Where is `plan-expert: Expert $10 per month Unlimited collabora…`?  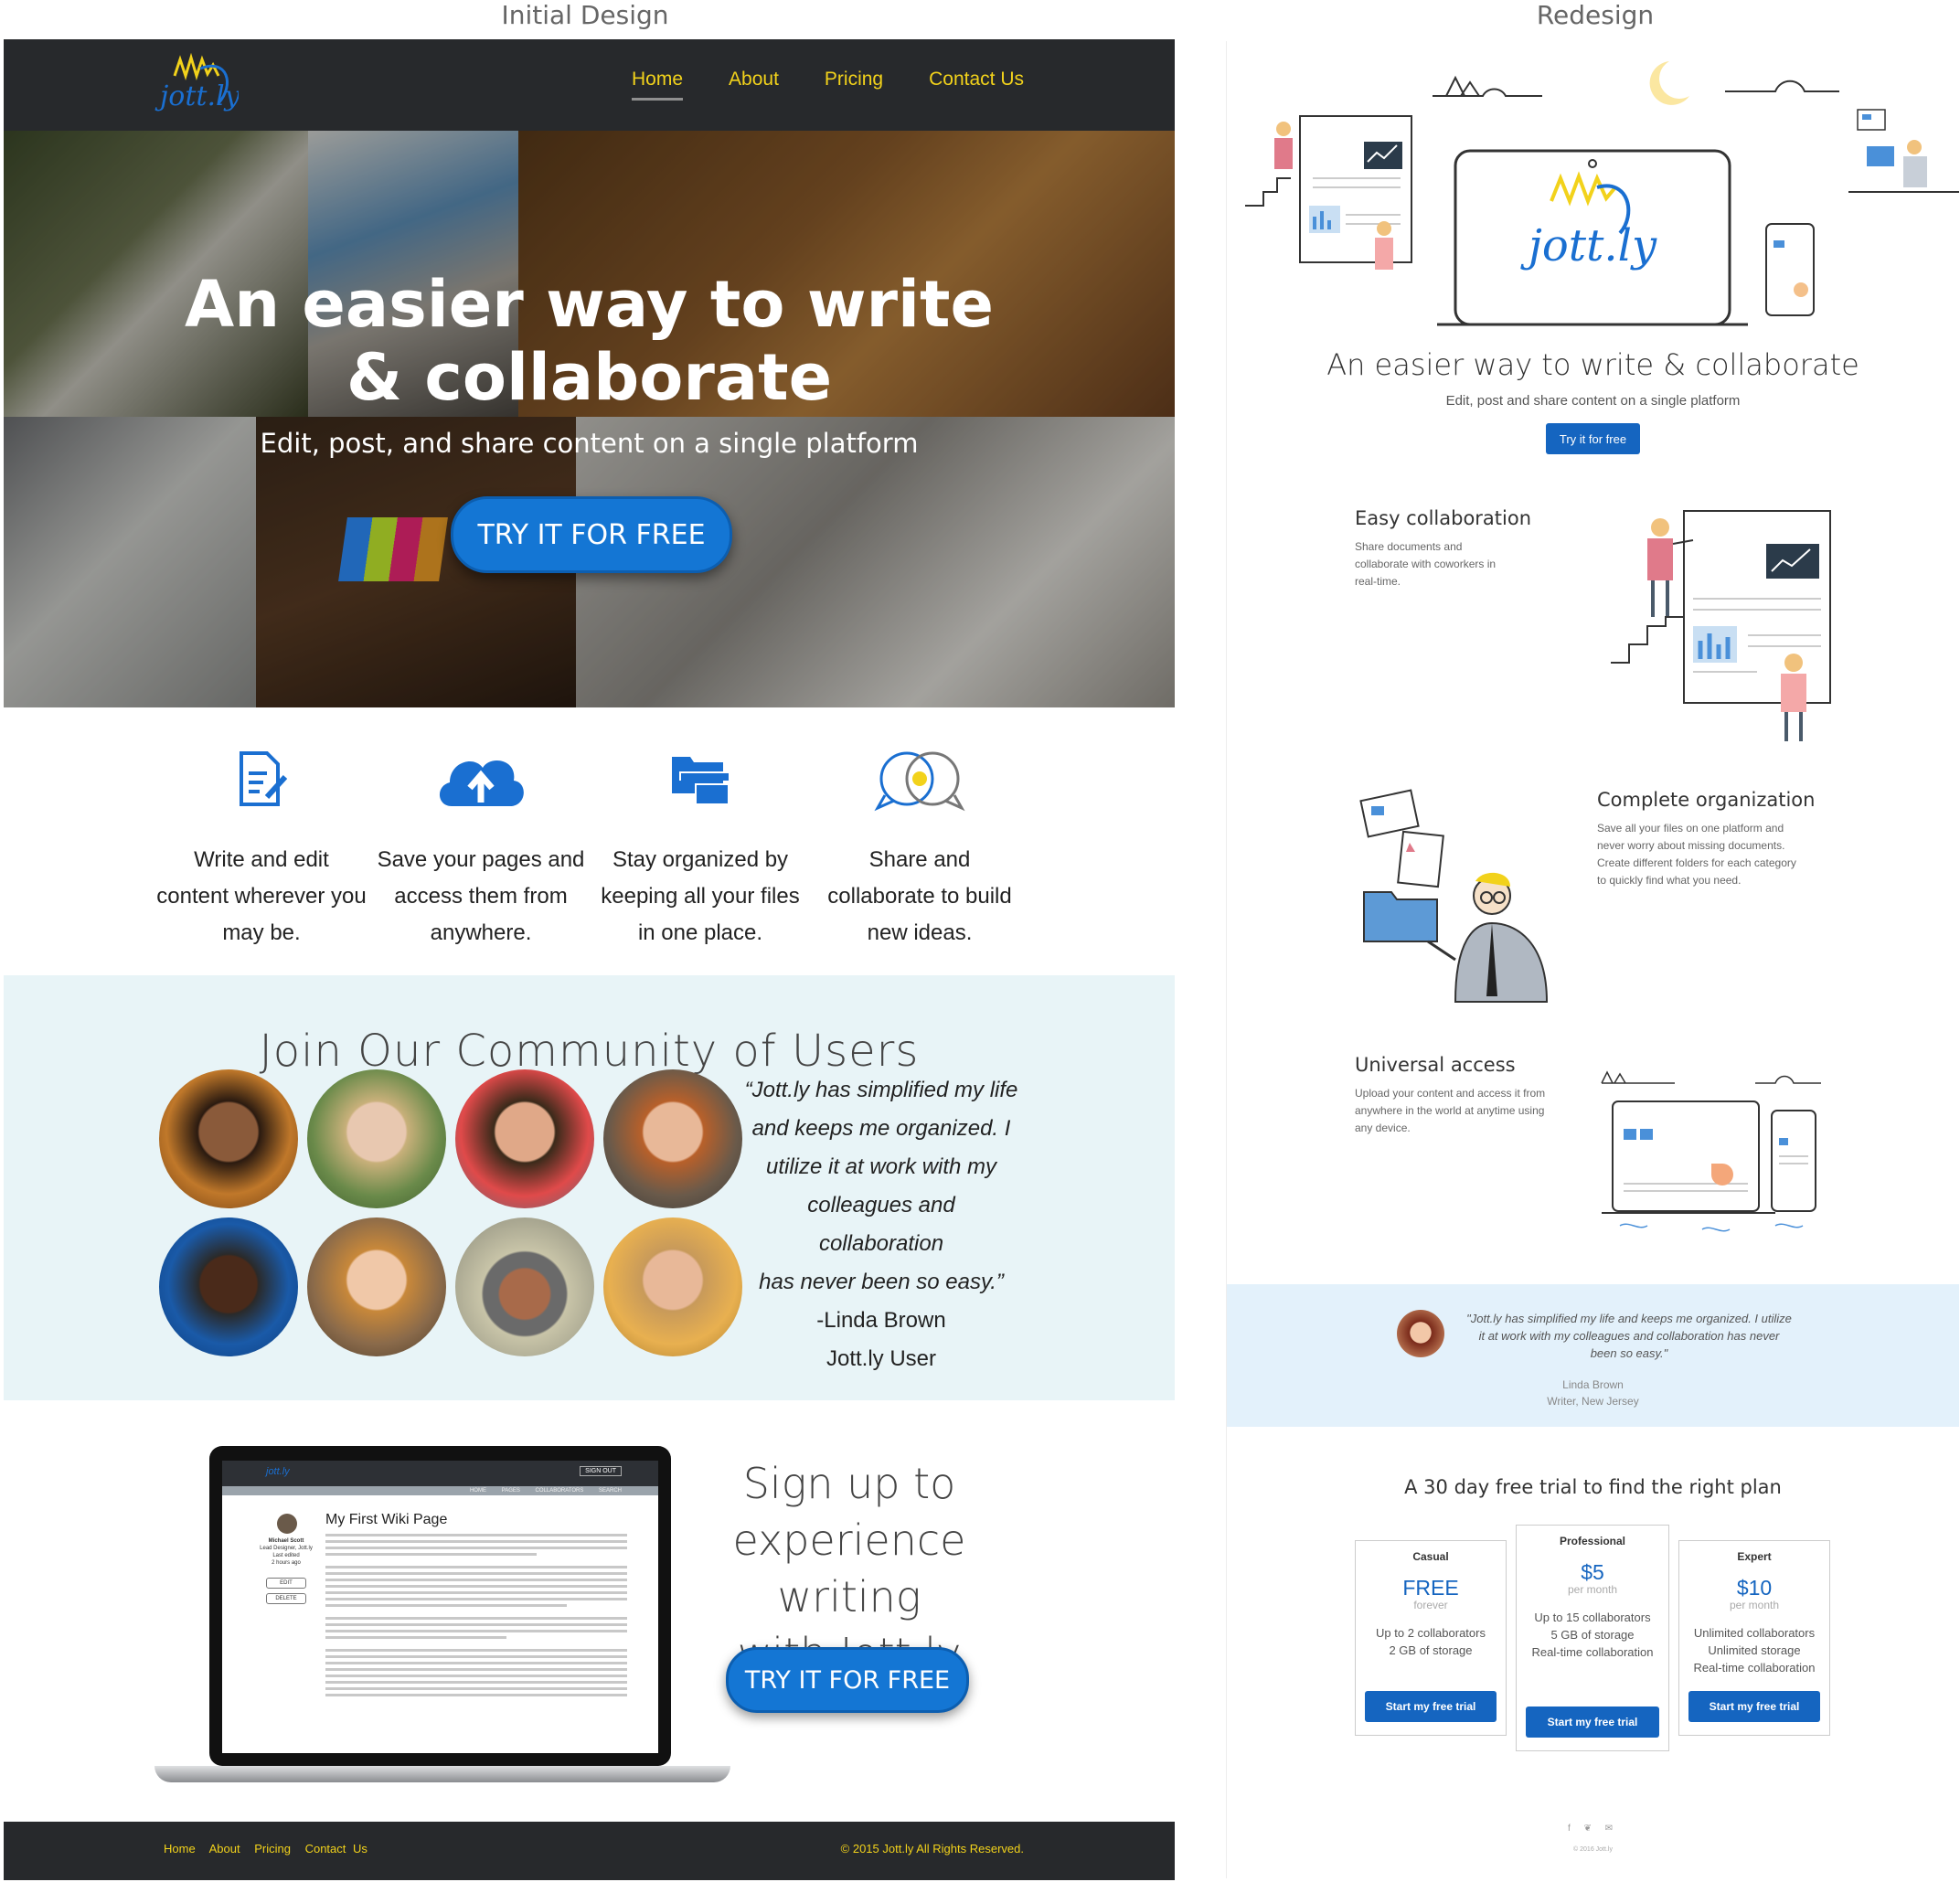 plan-expert: Expert $10 per month Unlimited collabora… is located at coordinates (1754, 1638).